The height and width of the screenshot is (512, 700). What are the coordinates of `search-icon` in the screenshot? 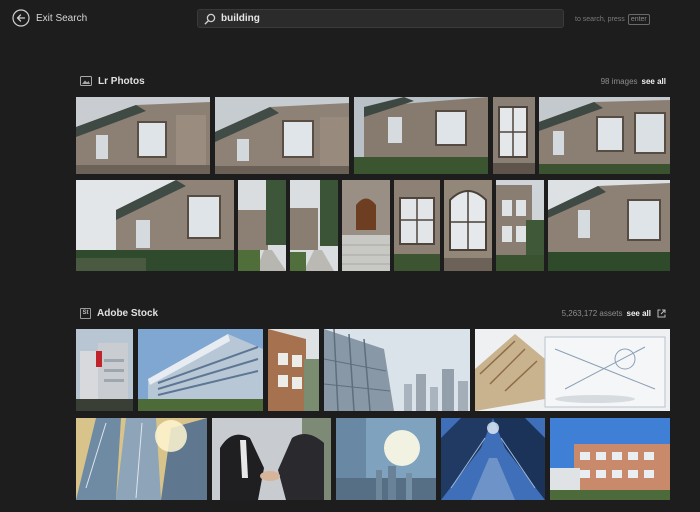 It's located at (210, 18).